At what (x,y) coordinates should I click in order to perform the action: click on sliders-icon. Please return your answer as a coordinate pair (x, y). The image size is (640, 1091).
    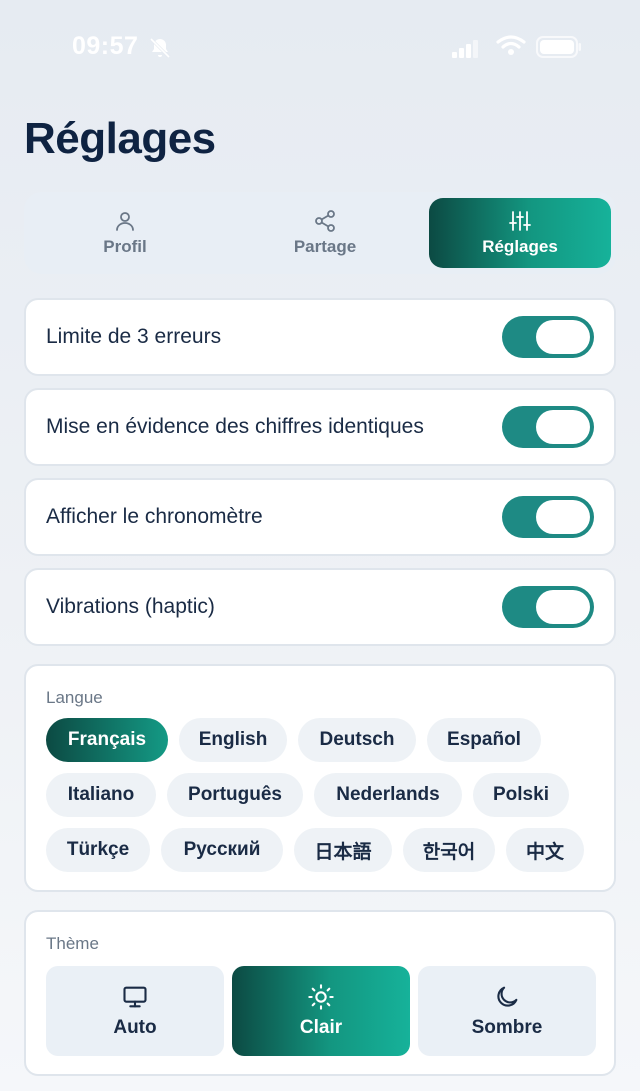
    Looking at the image, I should click on (520, 221).